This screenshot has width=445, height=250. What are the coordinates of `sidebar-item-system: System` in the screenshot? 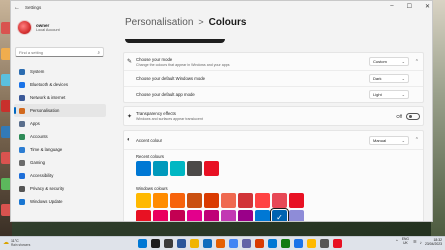 It's located at (60, 71).